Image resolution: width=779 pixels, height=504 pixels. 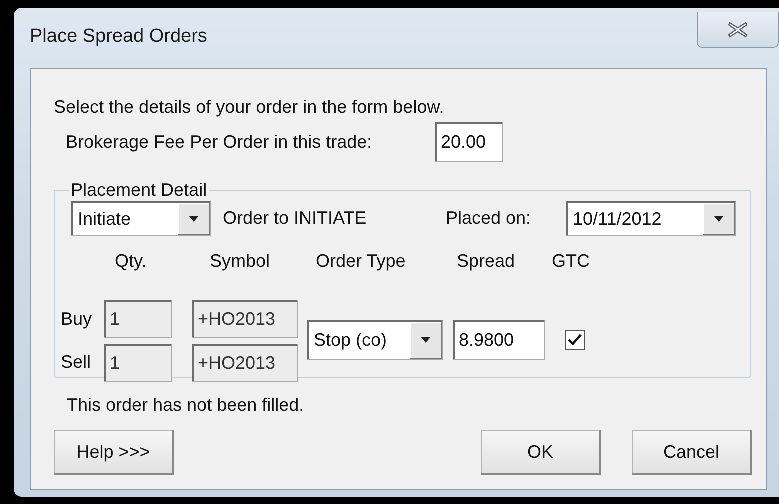 I want to click on column-header: Qty., so click(x=131, y=261).